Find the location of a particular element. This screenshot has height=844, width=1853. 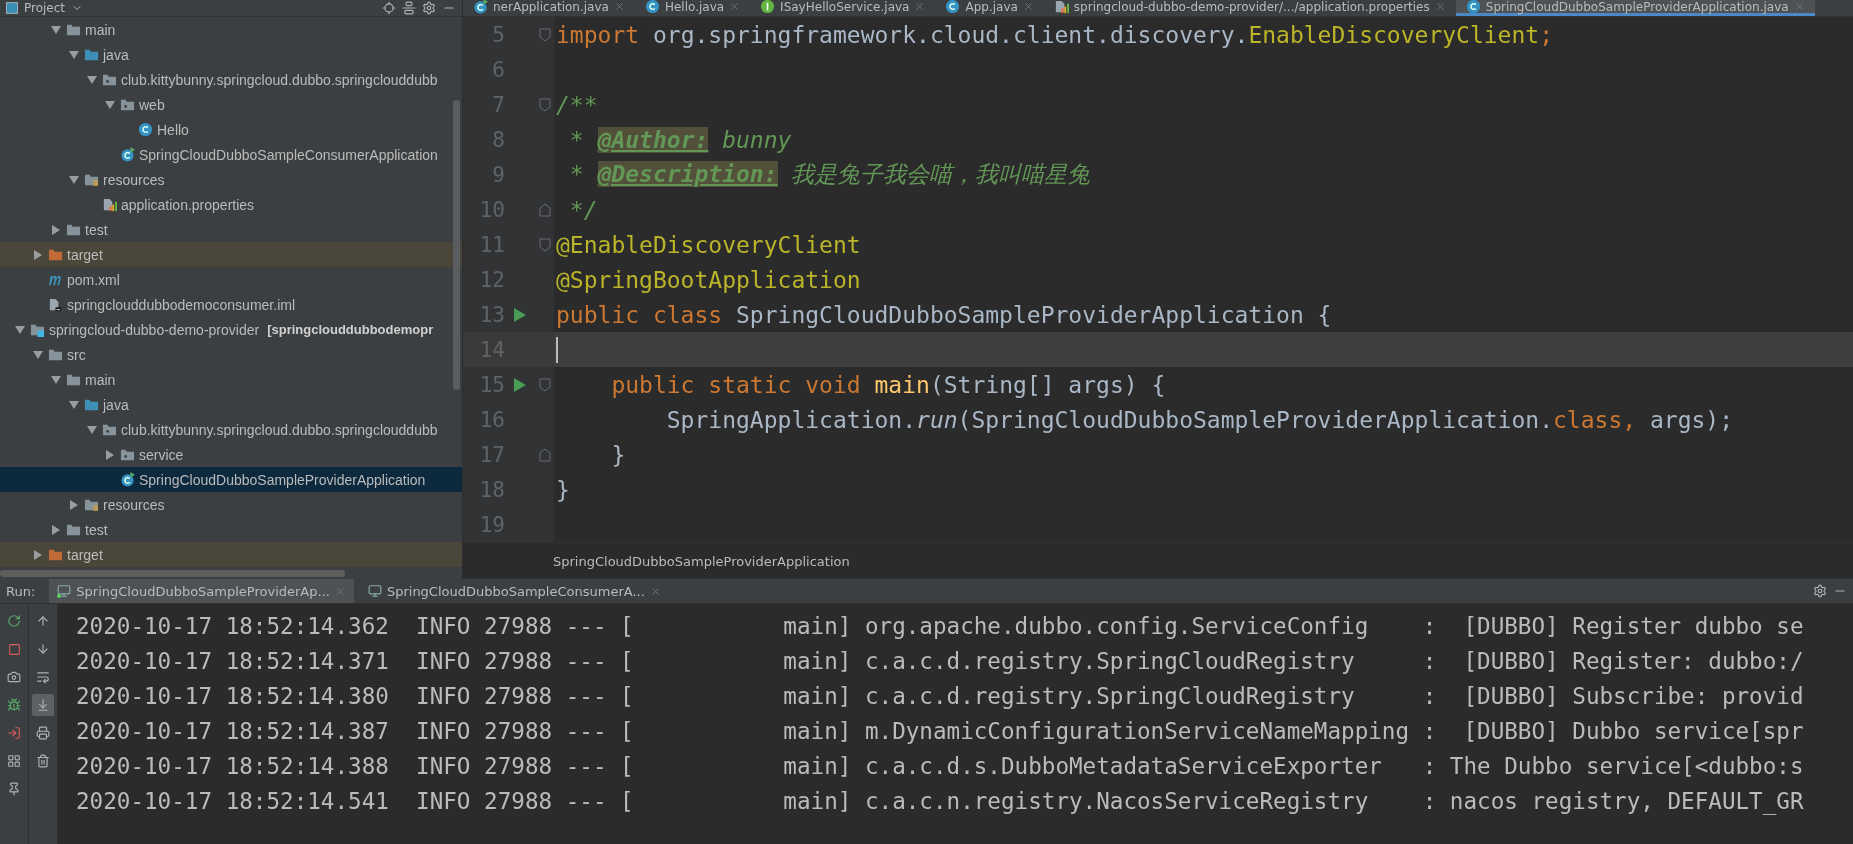

tree-item-label: SpringCloudDubboSampleProviderApplication is located at coordinates (282, 479).